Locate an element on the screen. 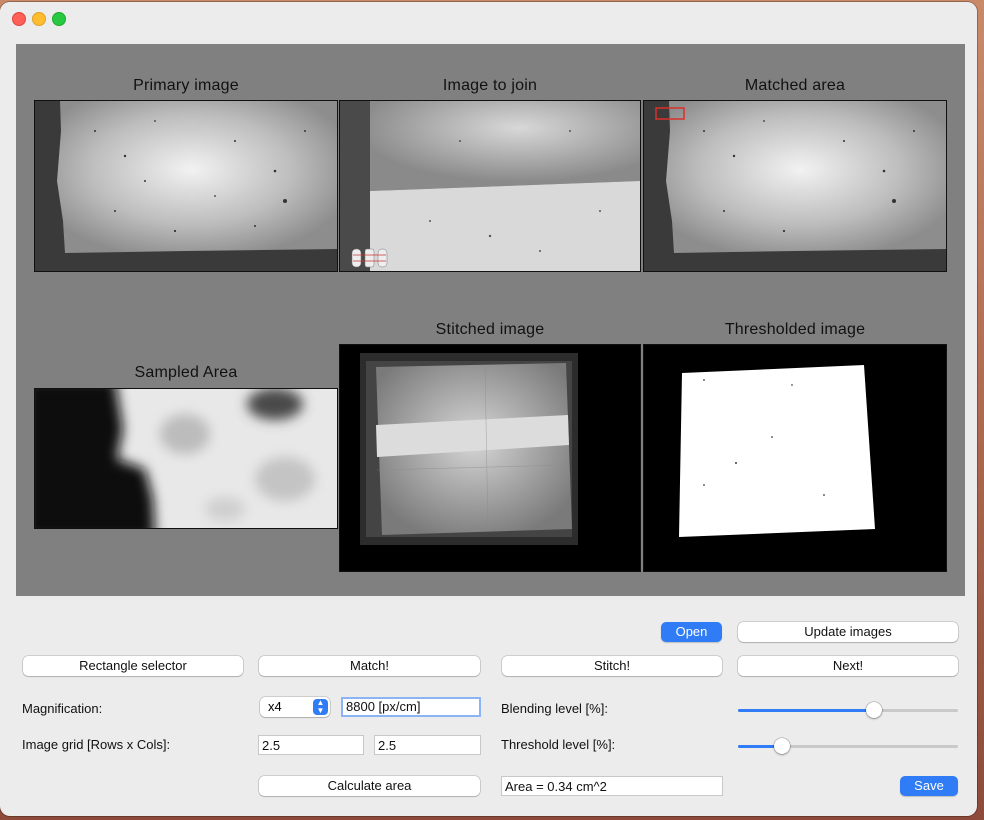 This screenshot has height=820, width=984. next-button: Next! is located at coordinates (848, 666).